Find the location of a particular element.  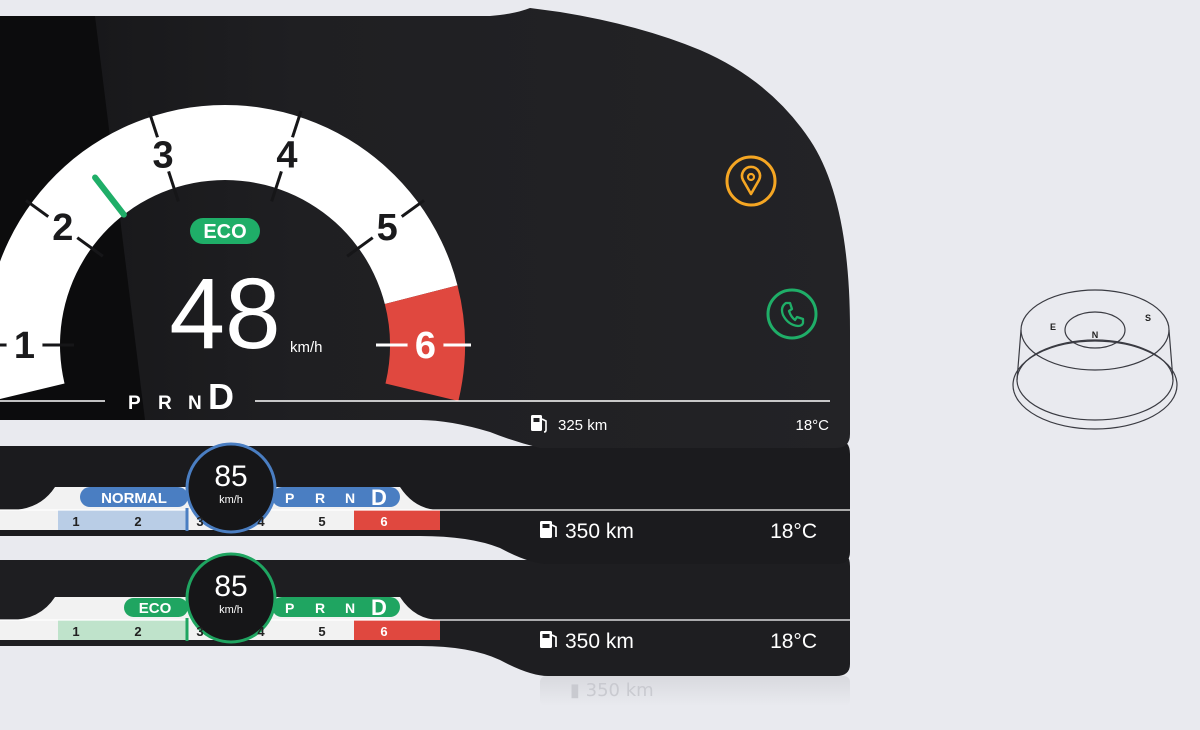

mini-eco-gear-n: N is located at coordinates (350, 608).